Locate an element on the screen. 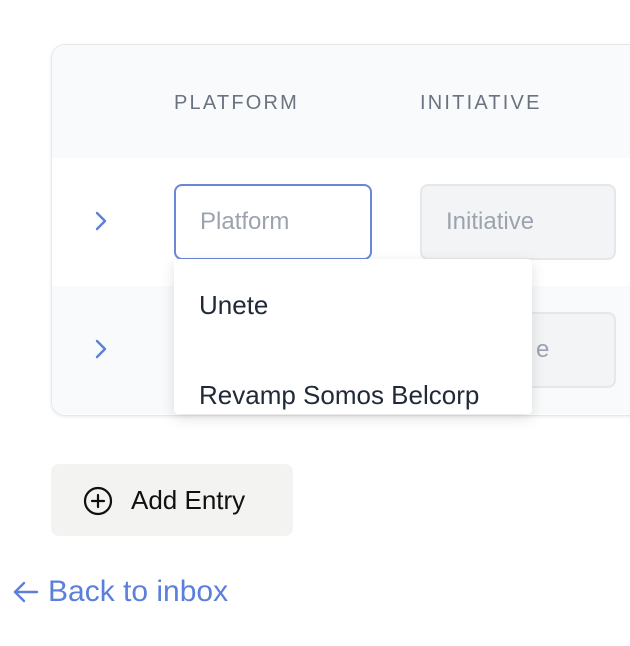 The image size is (630, 646). column-header-initiative: INITIATIVE is located at coordinates (481, 103).